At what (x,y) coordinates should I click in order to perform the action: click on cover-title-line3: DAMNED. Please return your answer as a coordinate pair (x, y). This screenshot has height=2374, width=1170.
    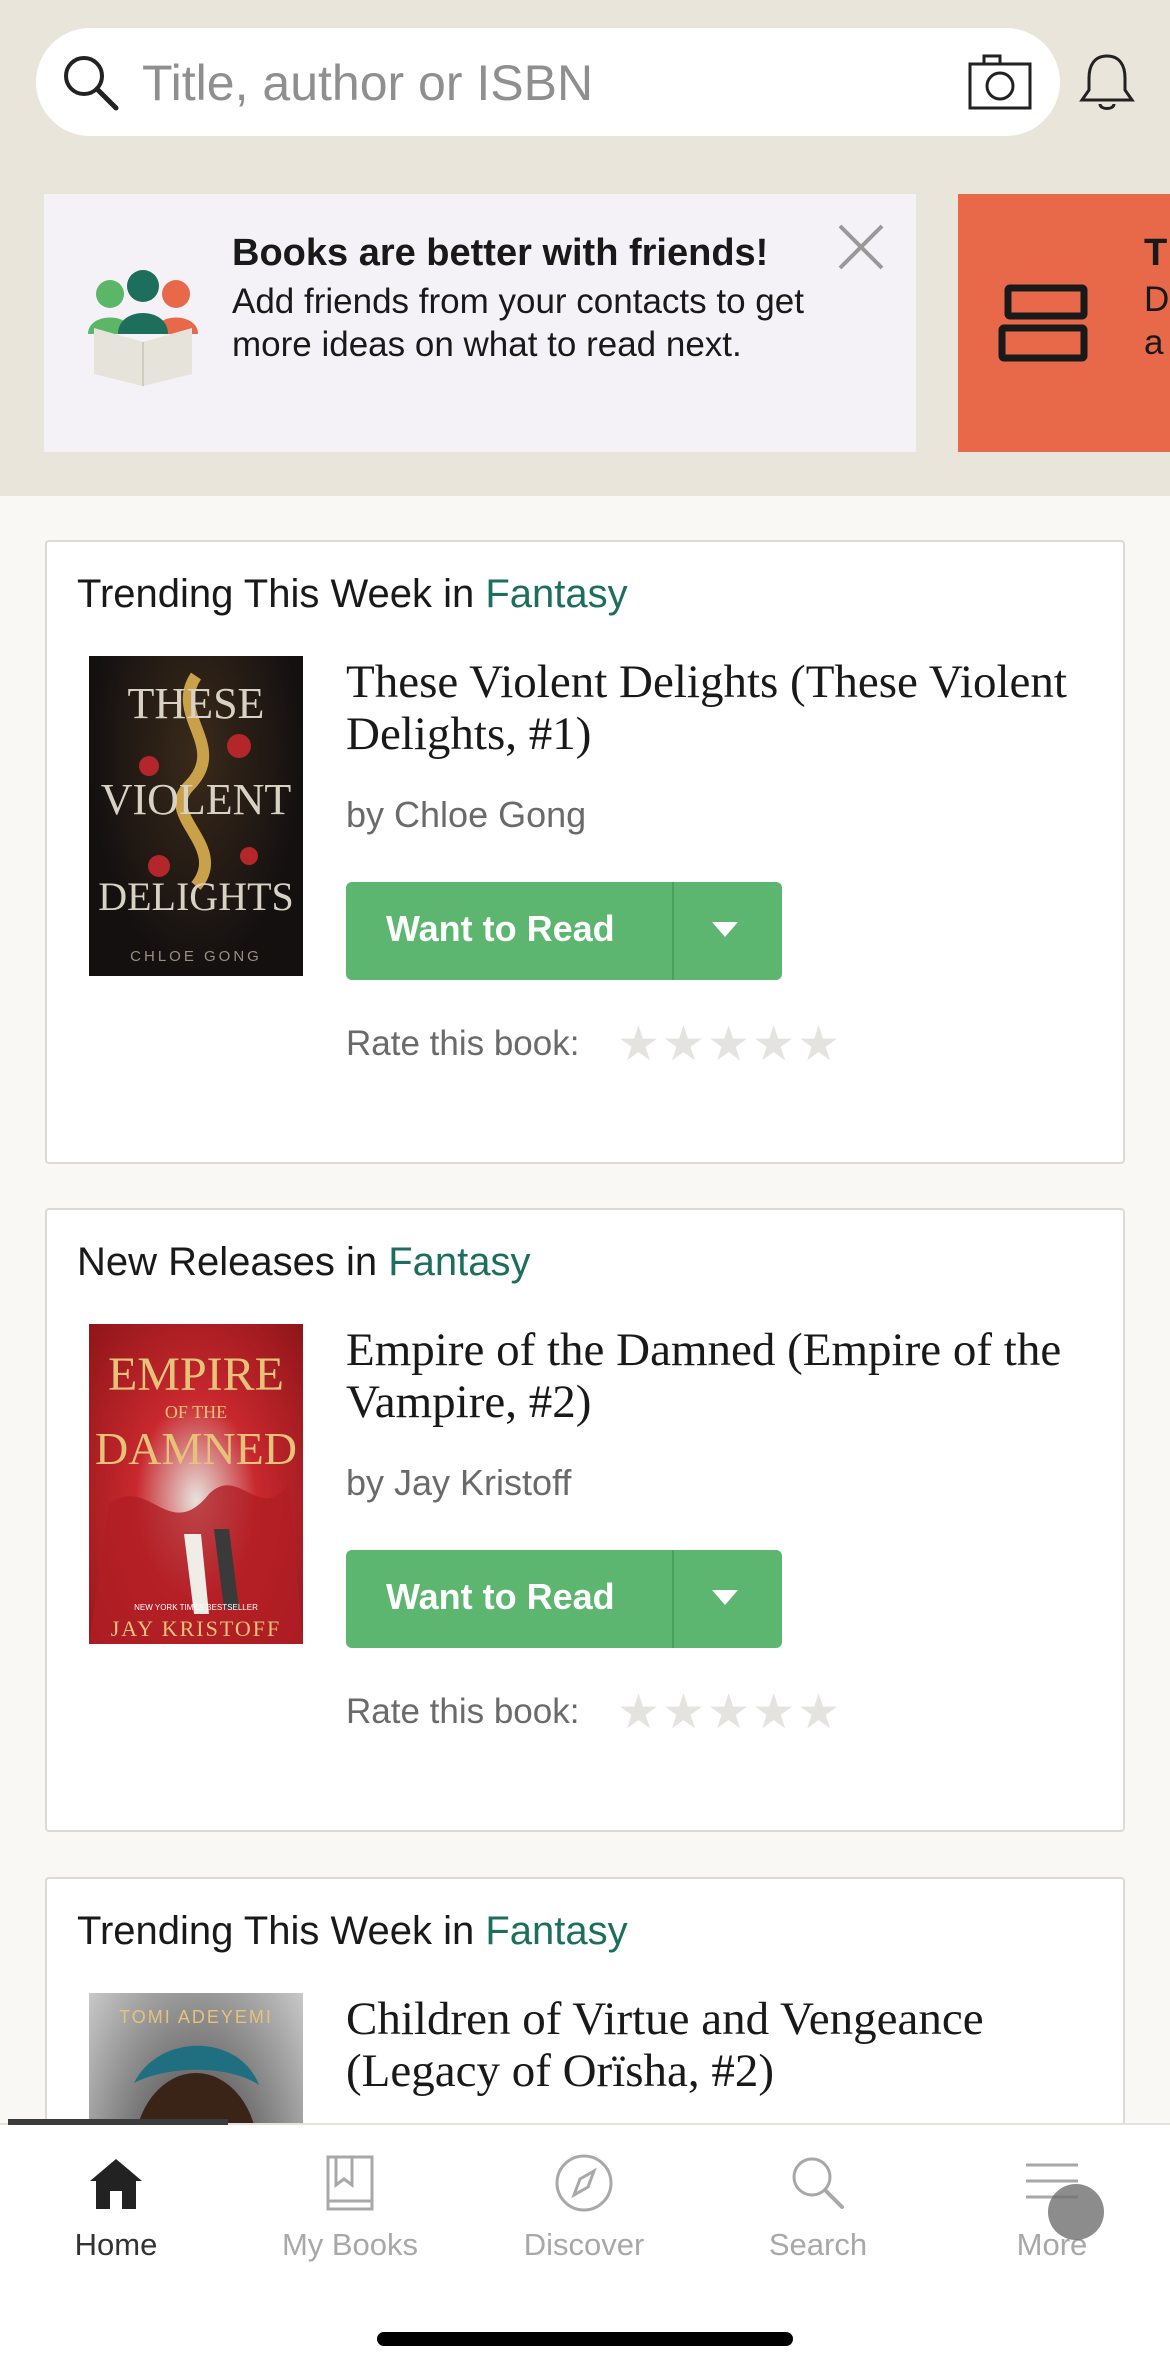
    Looking at the image, I should click on (196, 1448).